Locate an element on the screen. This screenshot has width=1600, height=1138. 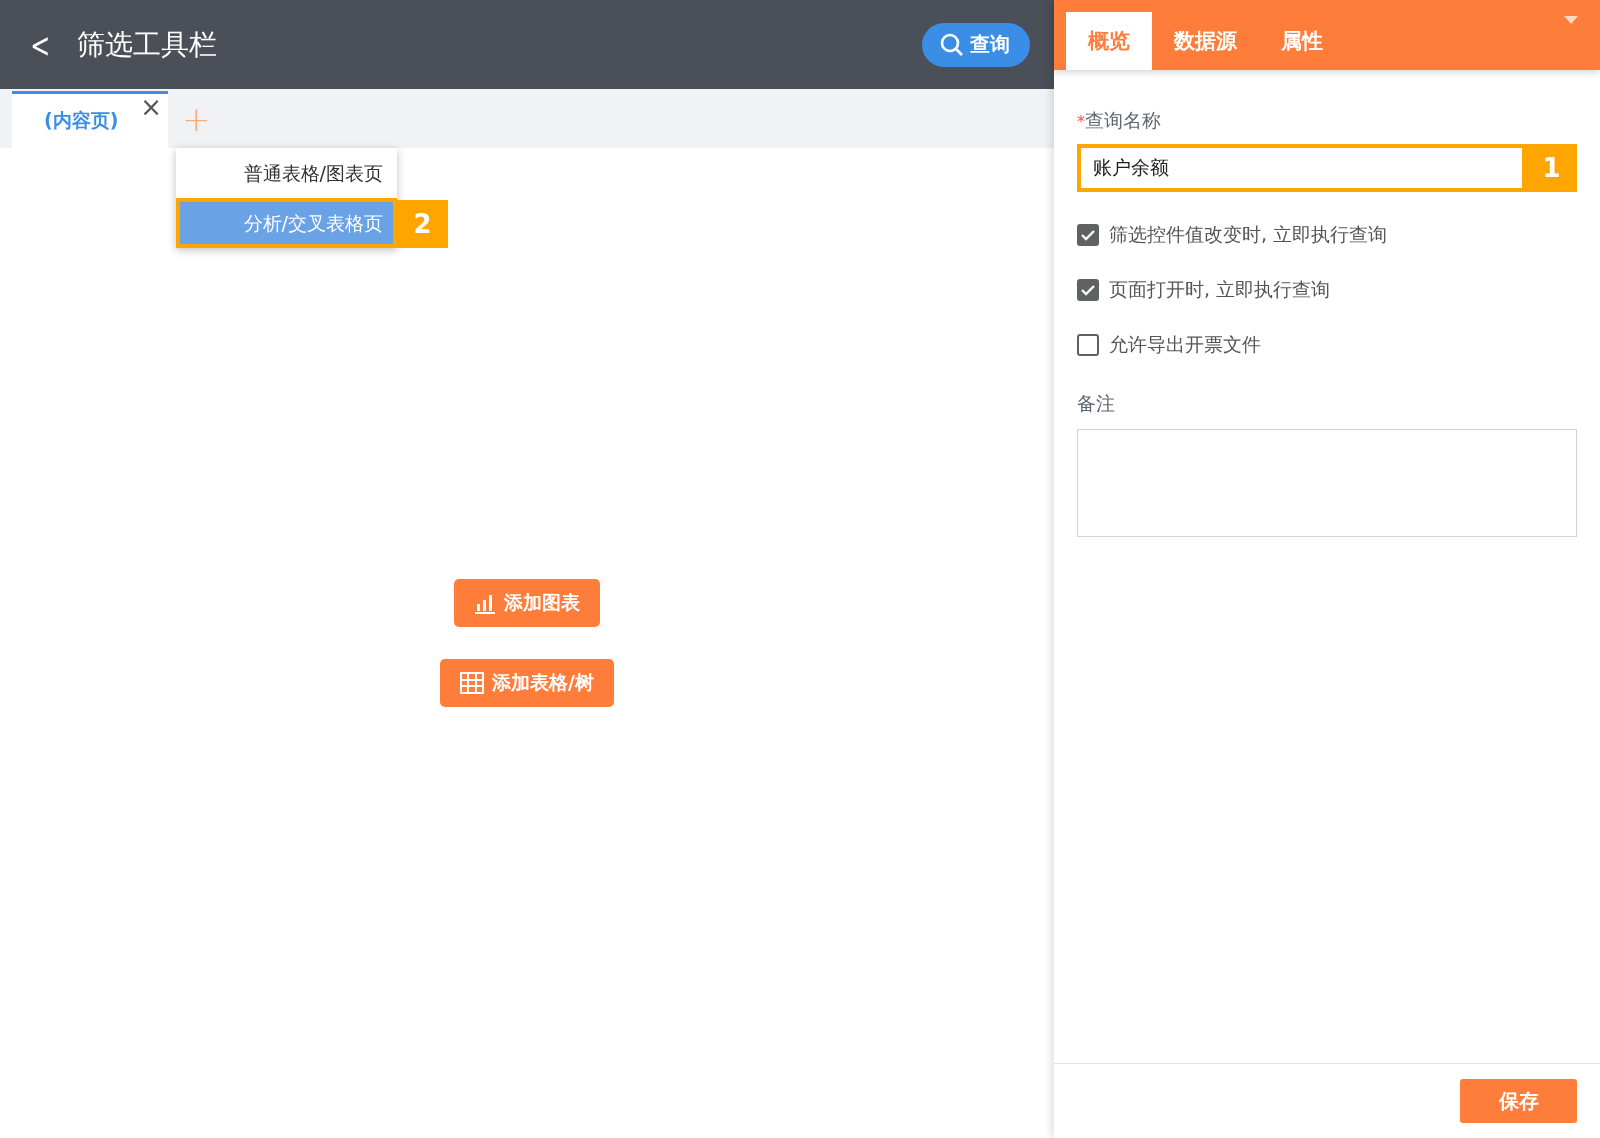
search-icon is located at coordinates (952, 44).